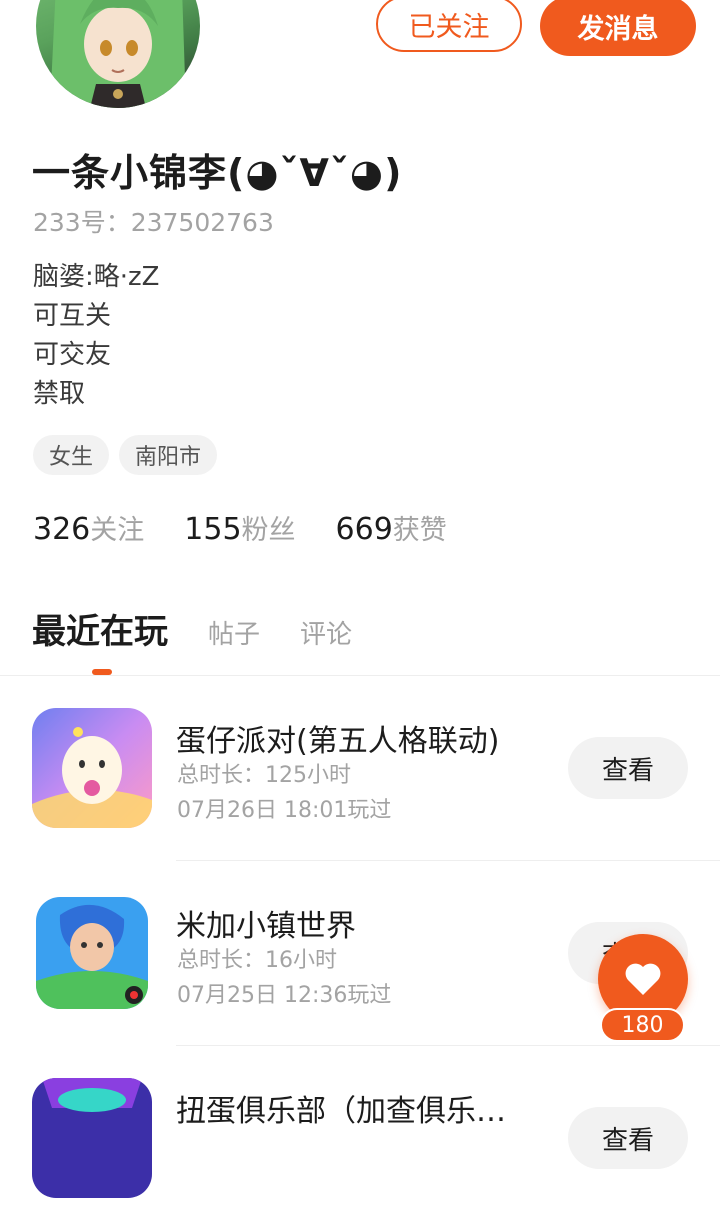 The image size is (720, 1231). I want to click on stat-followers: 155 粉丝, so click(239, 527).